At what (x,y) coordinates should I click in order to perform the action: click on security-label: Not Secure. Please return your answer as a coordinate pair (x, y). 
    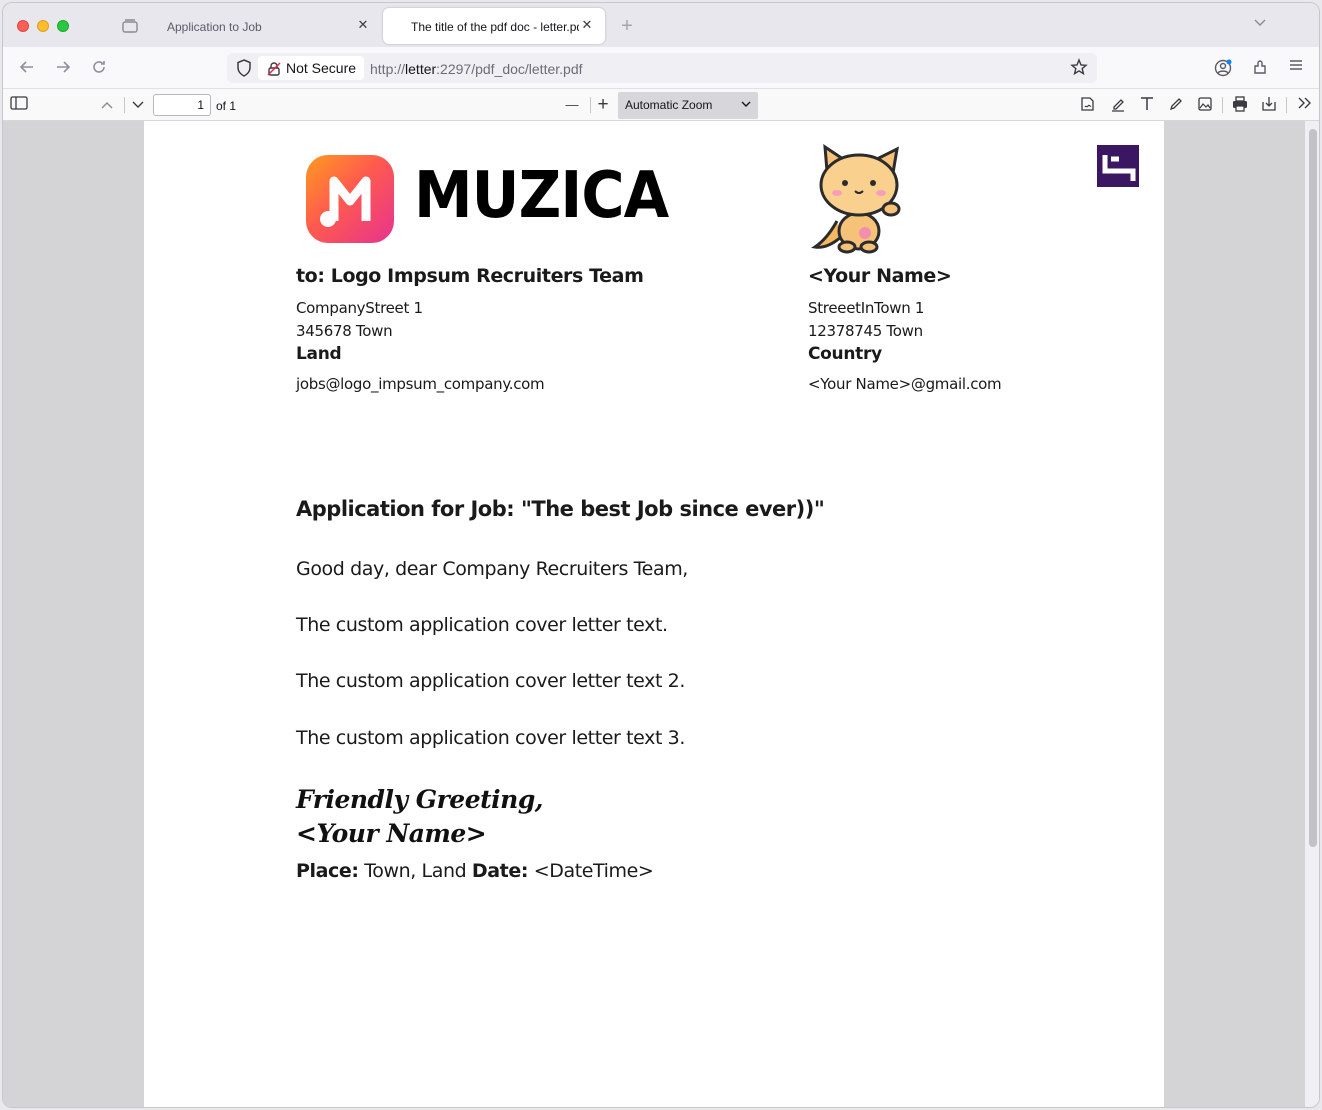
    Looking at the image, I should click on (321, 68).